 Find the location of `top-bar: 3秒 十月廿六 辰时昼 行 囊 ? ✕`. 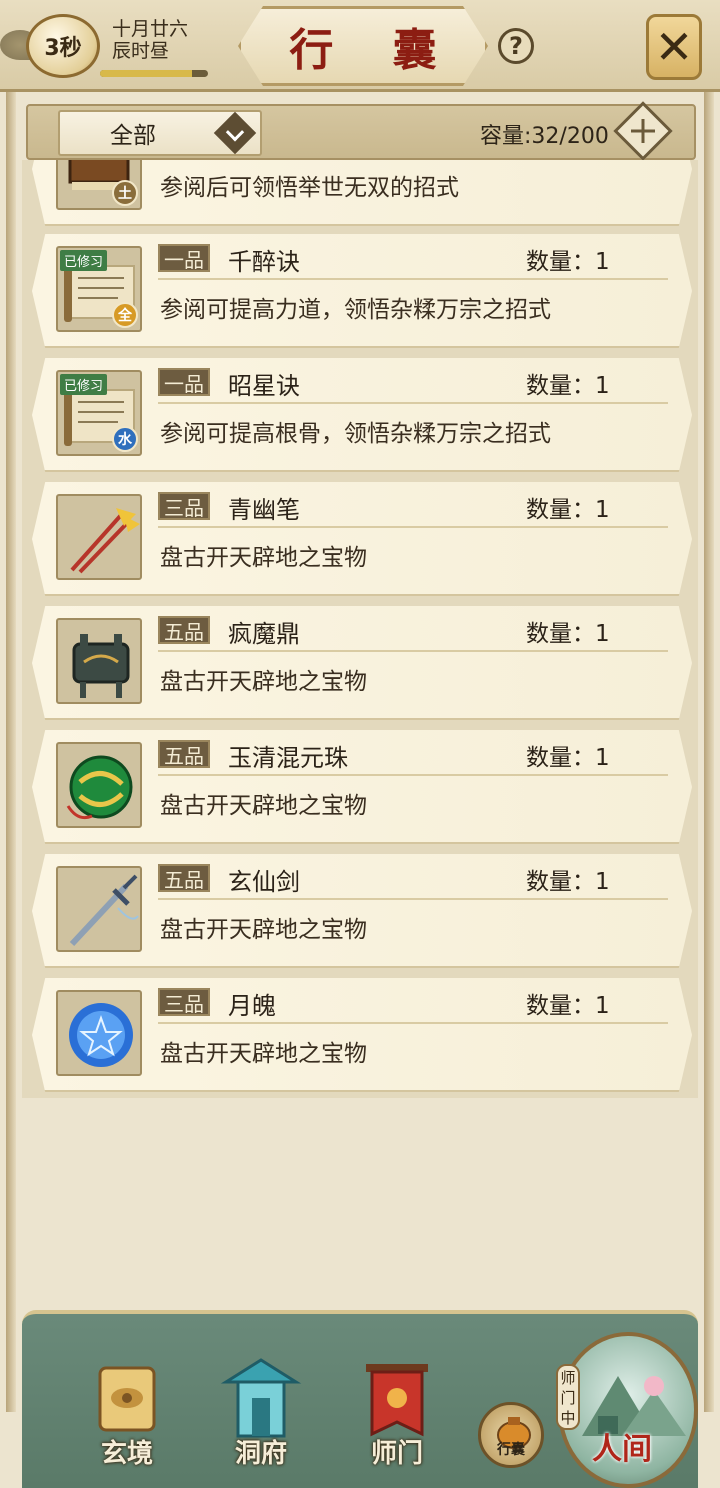

top-bar: 3秒 十月廿六 辰时昼 行 囊 ? ✕ is located at coordinates (360, 46).